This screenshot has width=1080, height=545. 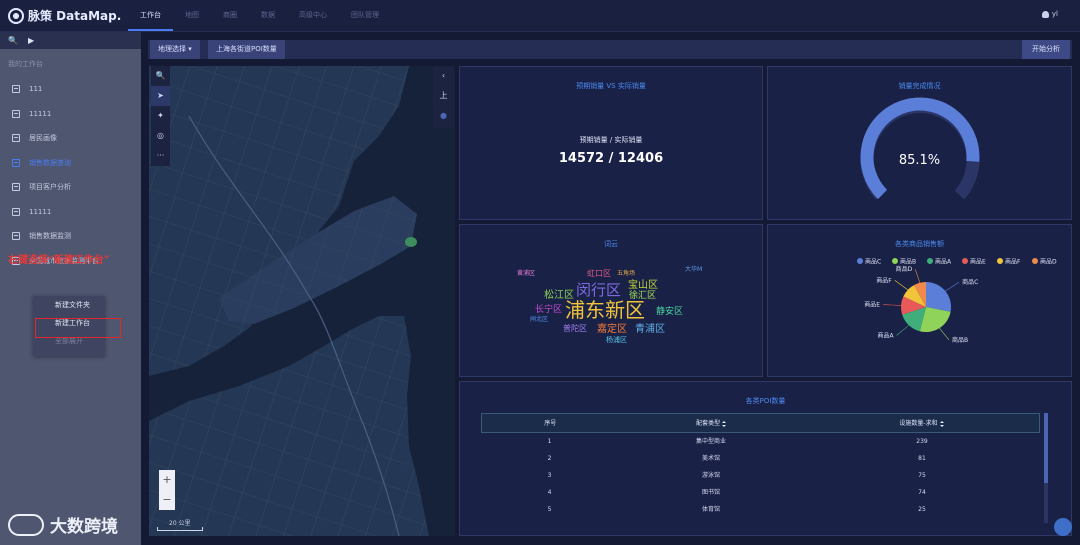 What do you see at coordinates (549, 492) in the screenshot?
I see `cell-index: 4` at bounding box center [549, 492].